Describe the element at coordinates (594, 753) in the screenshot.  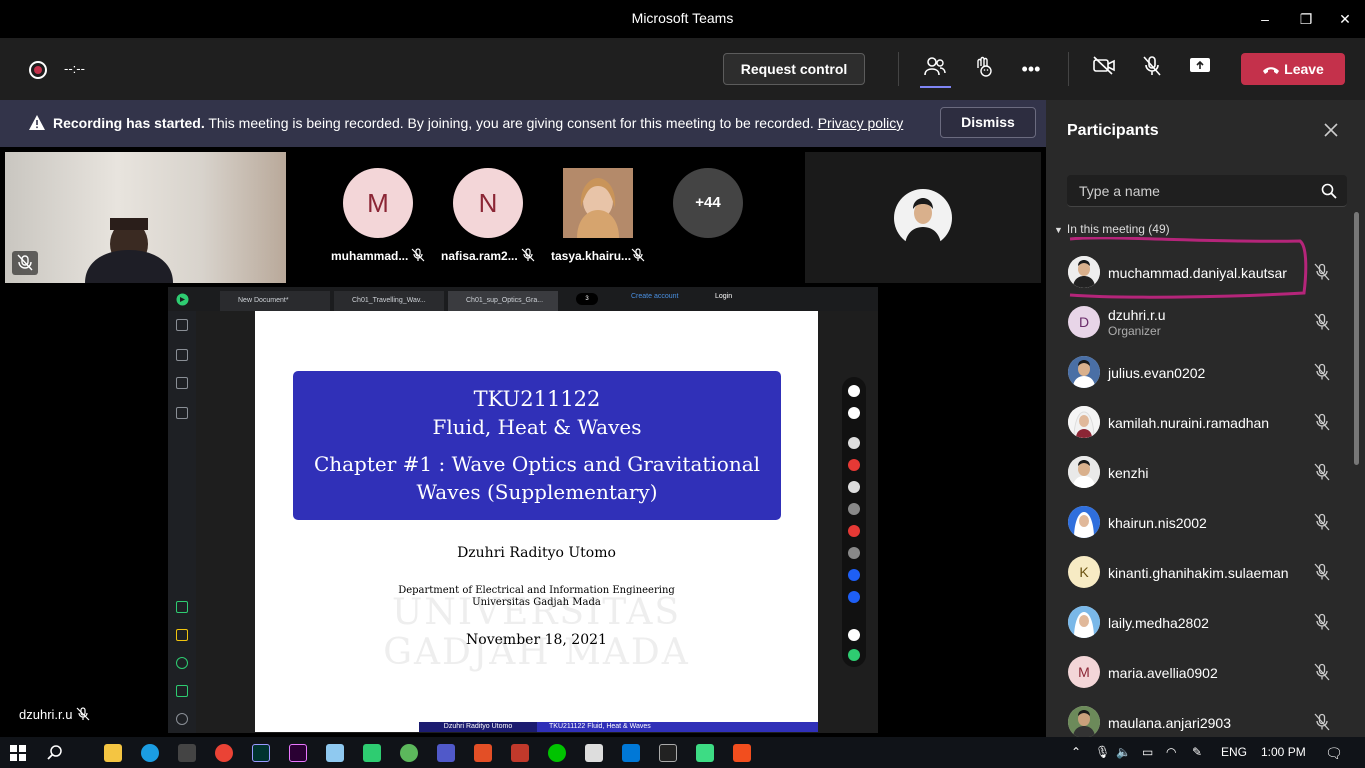
I see `paint-icon` at that location.